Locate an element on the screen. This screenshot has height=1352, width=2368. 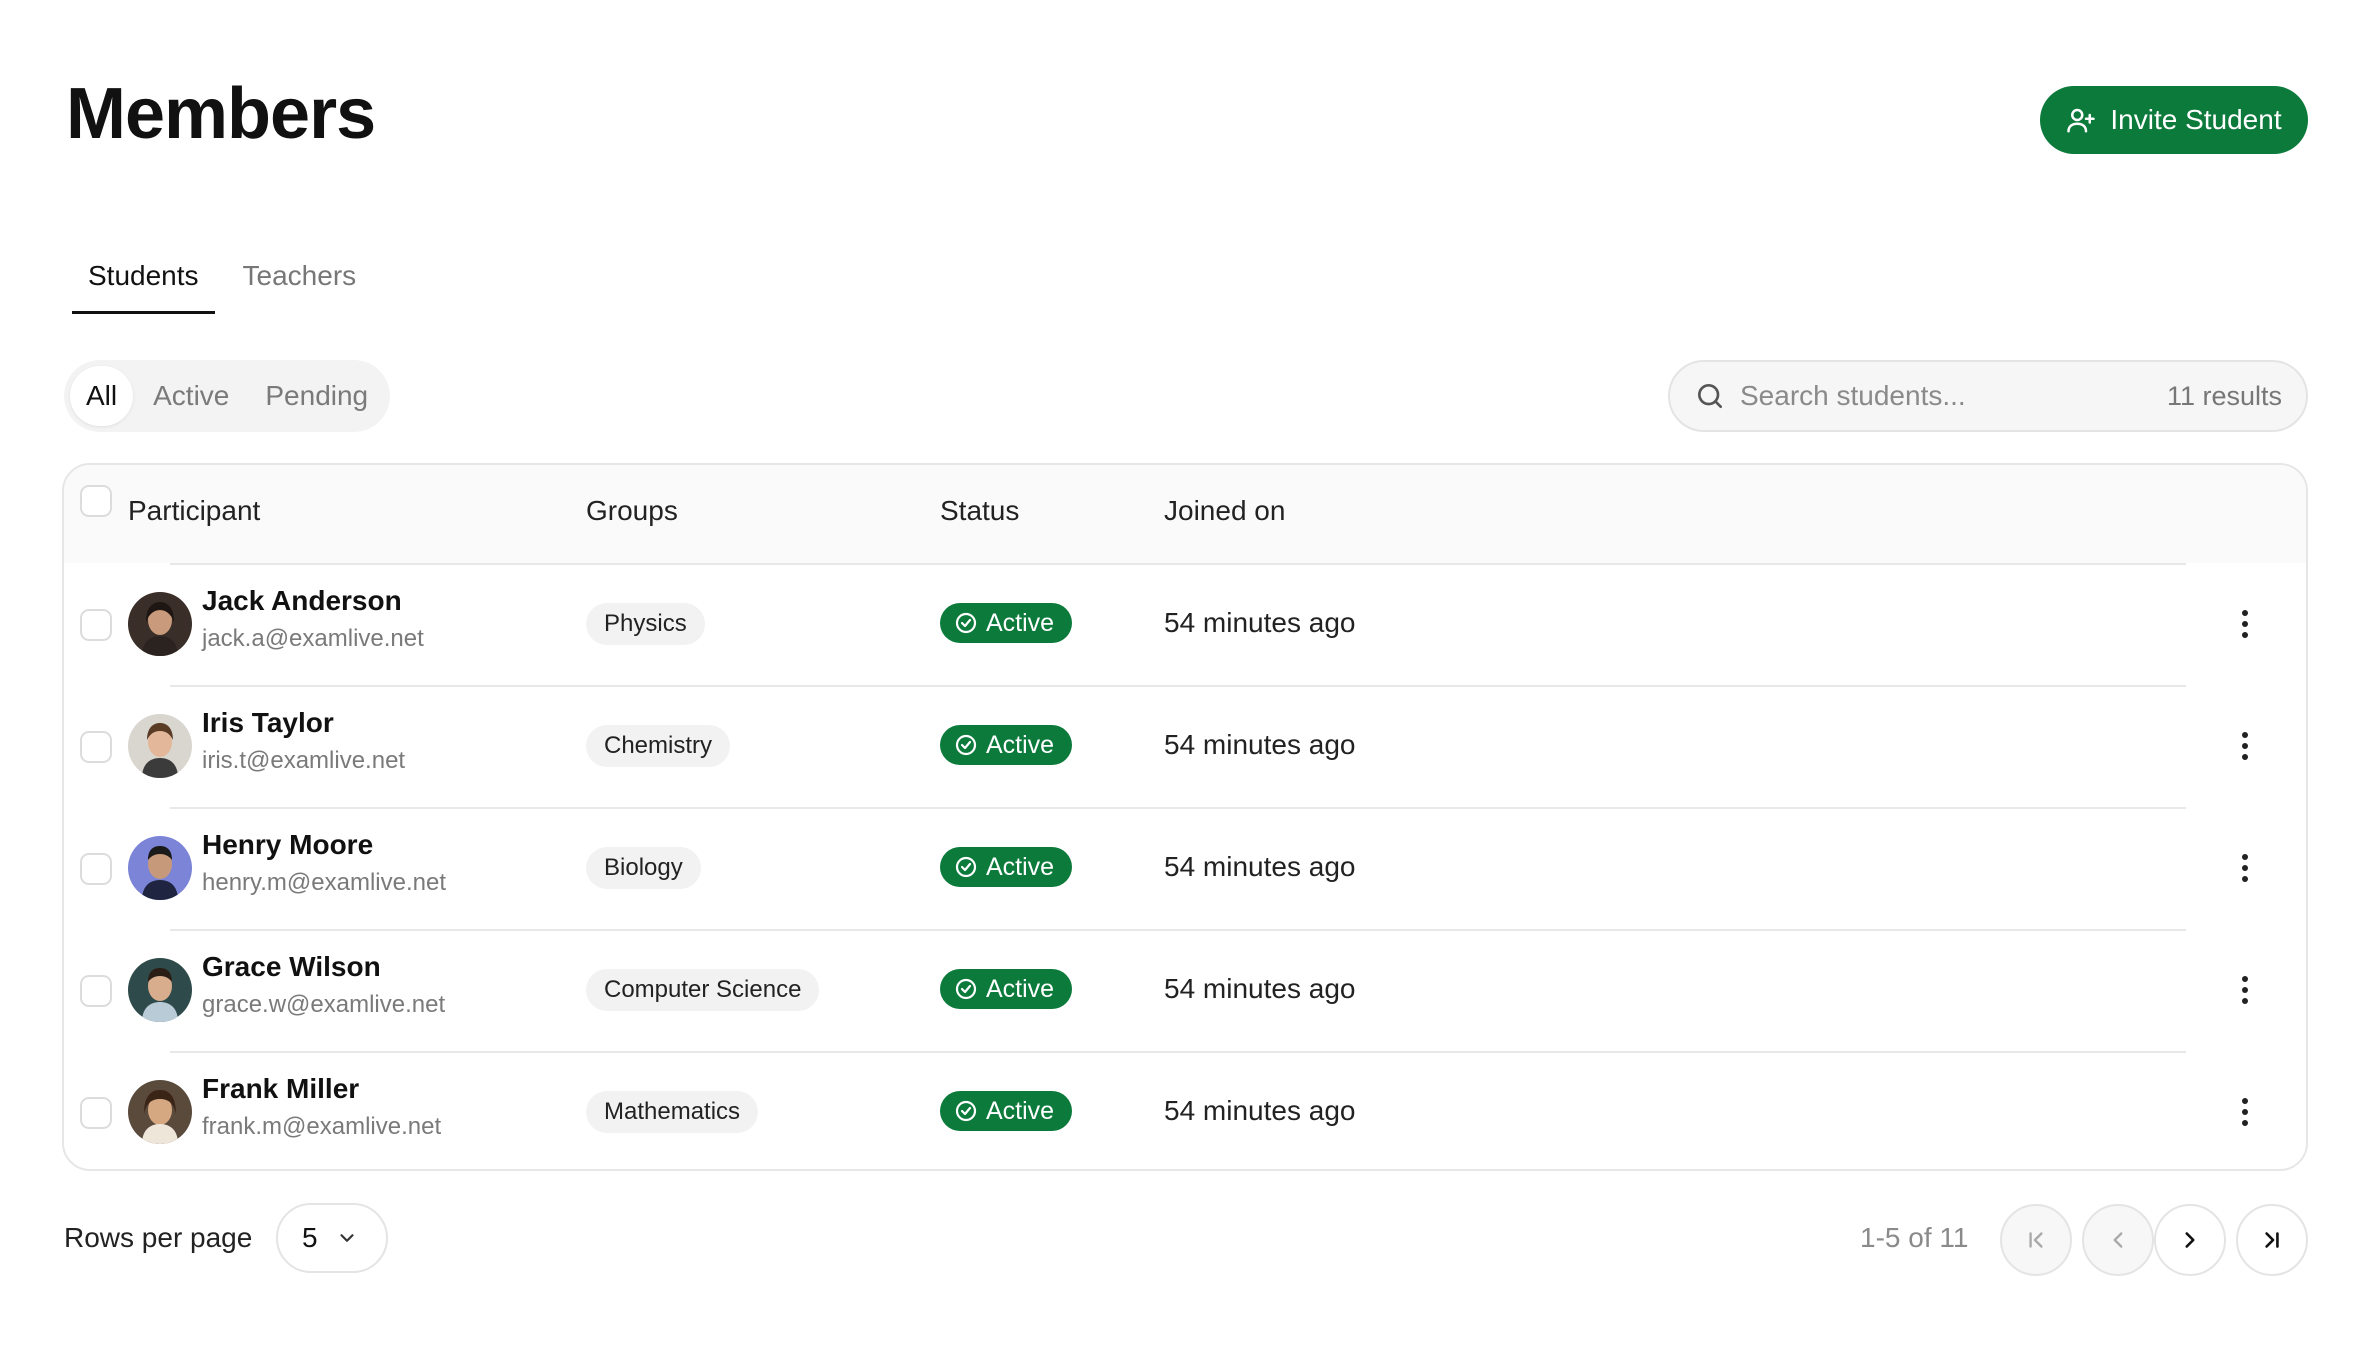
participant-email: grace.w@examlive.net is located at coordinates (324, 1004).